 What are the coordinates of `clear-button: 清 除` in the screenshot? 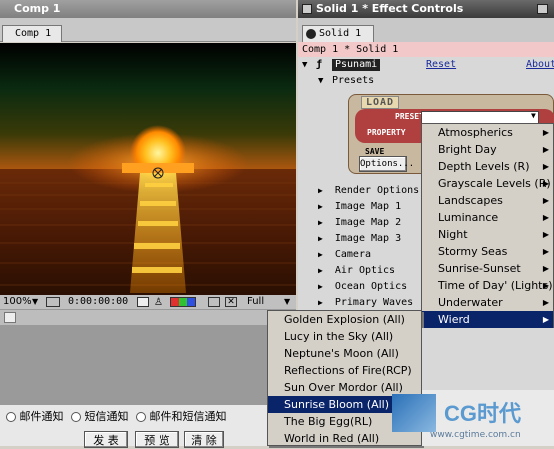 It's located at (204, 439).